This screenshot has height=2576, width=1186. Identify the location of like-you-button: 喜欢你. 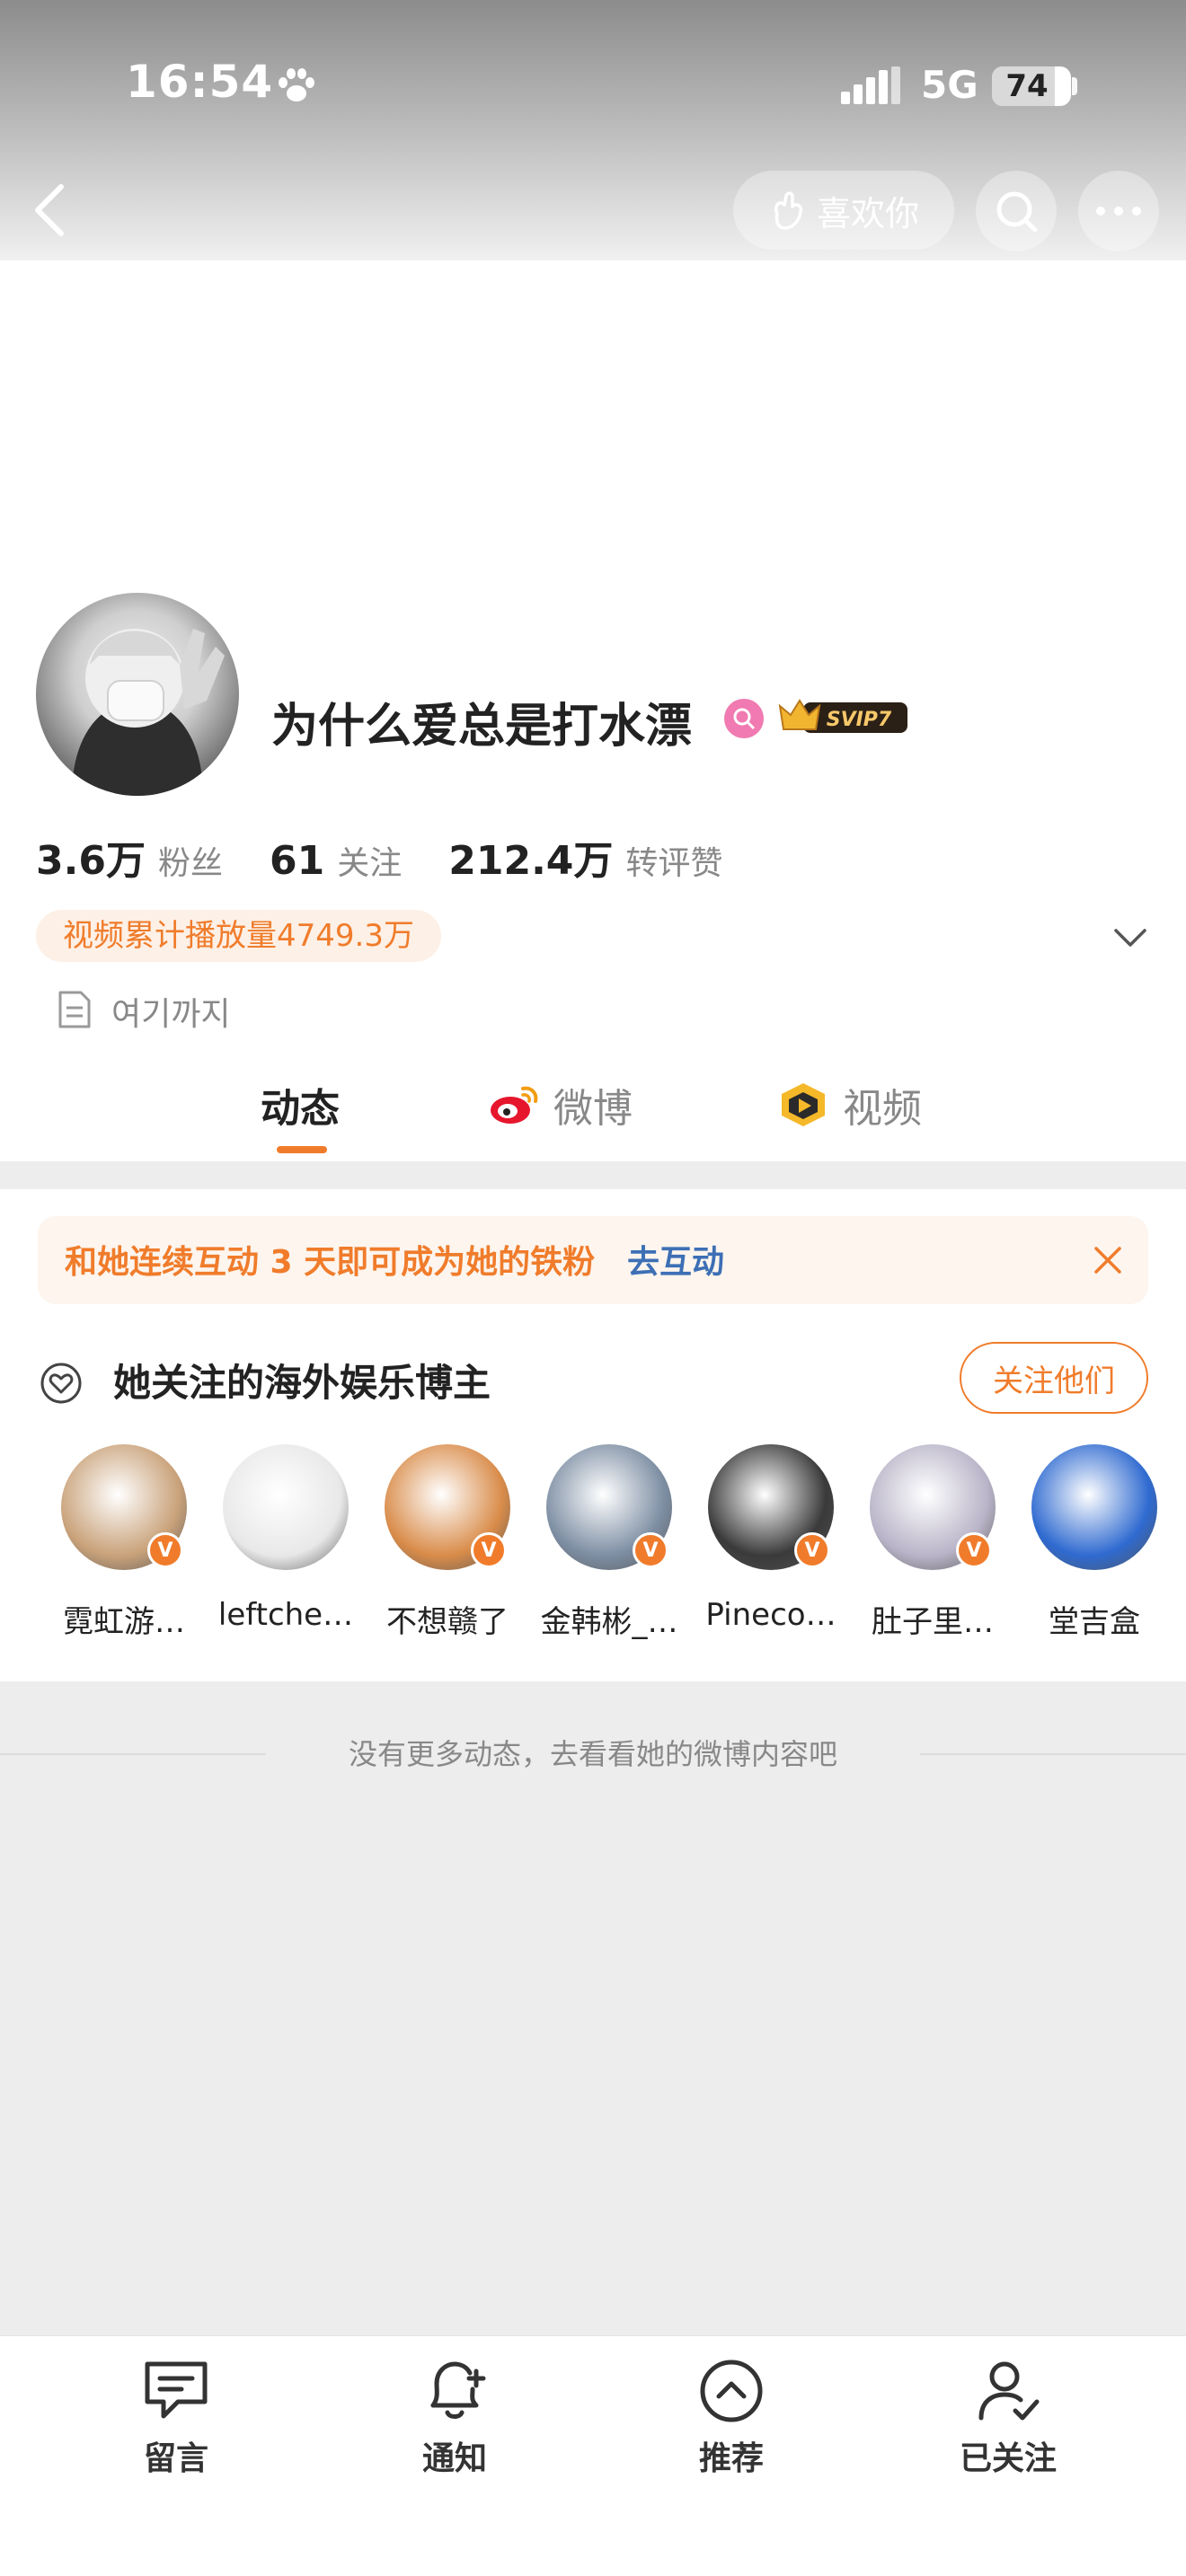
(843, 210).